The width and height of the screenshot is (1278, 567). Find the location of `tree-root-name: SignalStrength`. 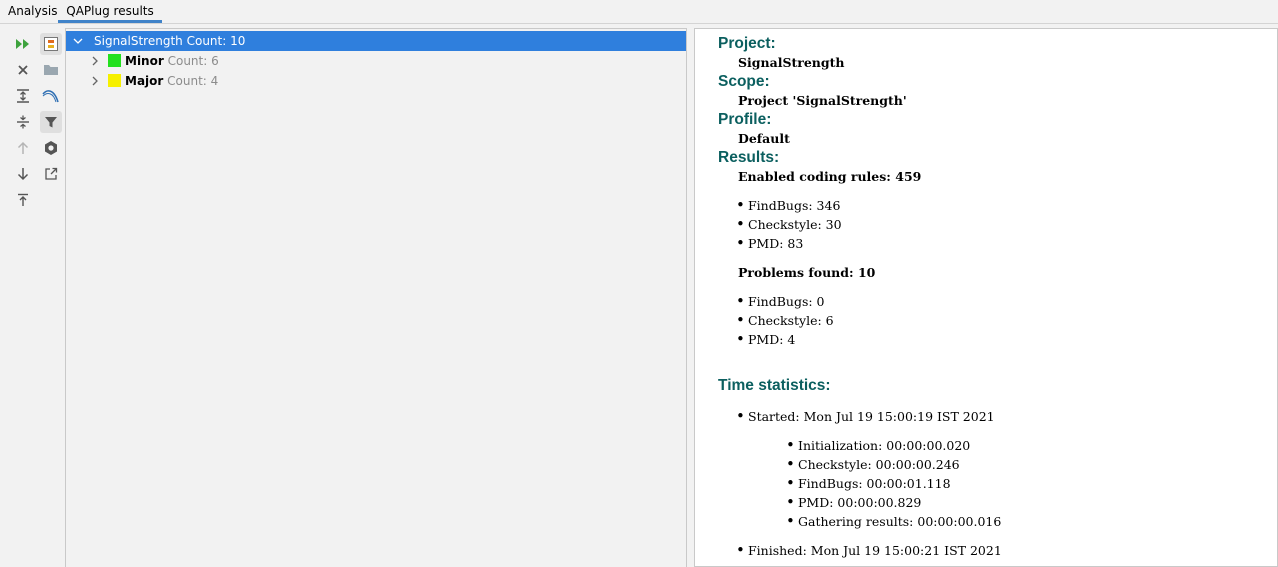

tree-root-name: SignalStrength is located at coordinates (138, 41).